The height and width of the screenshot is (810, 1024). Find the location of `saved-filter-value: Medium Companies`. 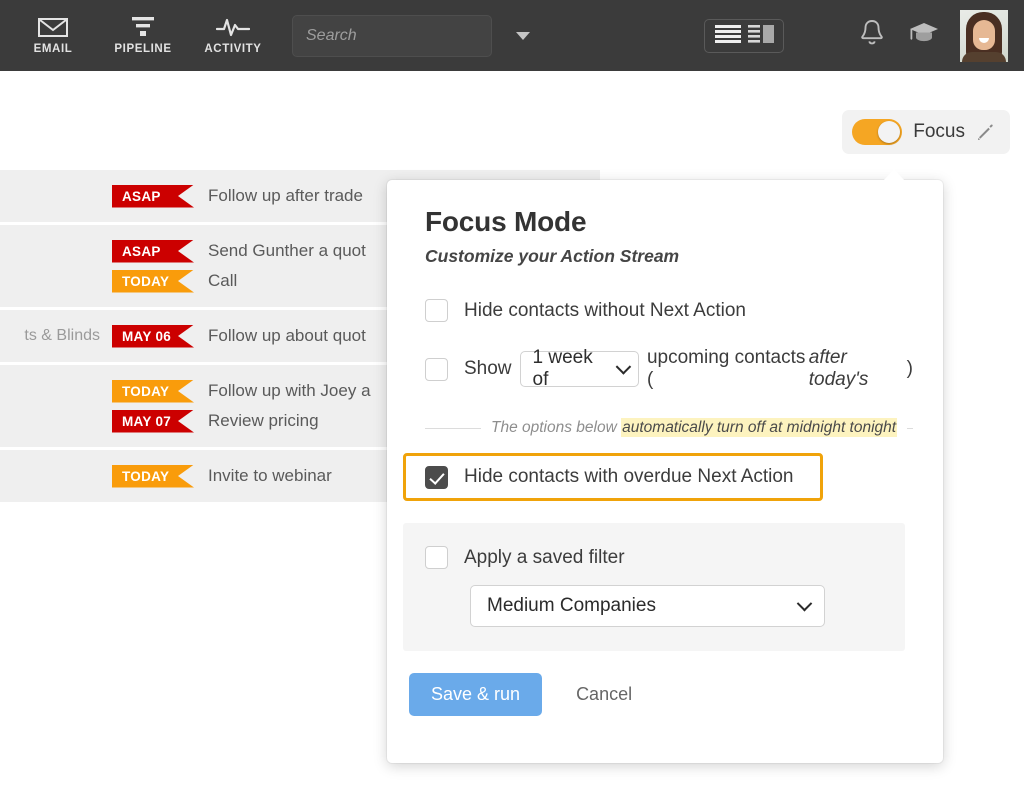

saved-filter-value: Medium Companies is located at coordinates (571, 605).